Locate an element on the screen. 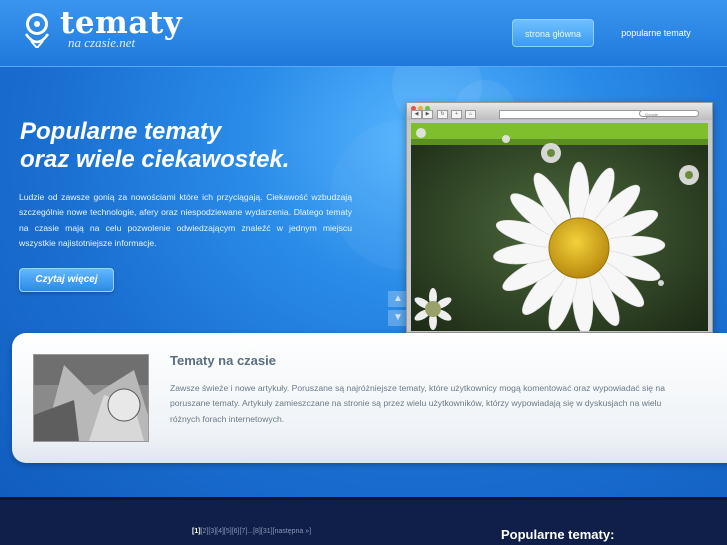 This screenshot has height=545, width=727. forward-icon: ▶ is located at coordinates (427, 114).